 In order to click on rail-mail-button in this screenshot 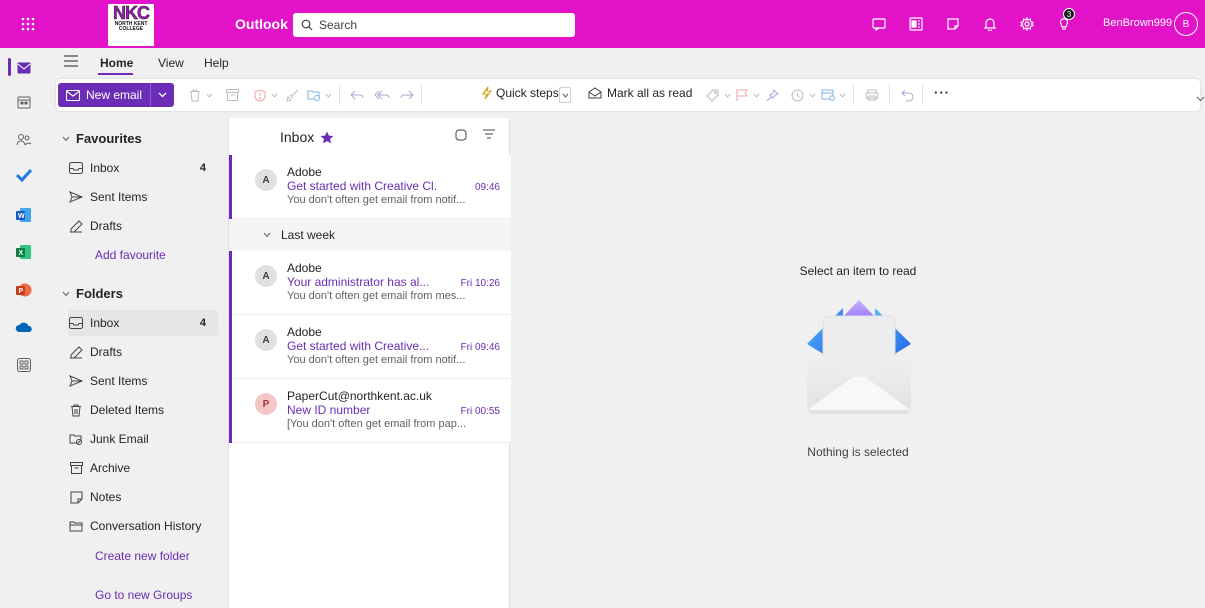, I will do `click(24, 68)`.